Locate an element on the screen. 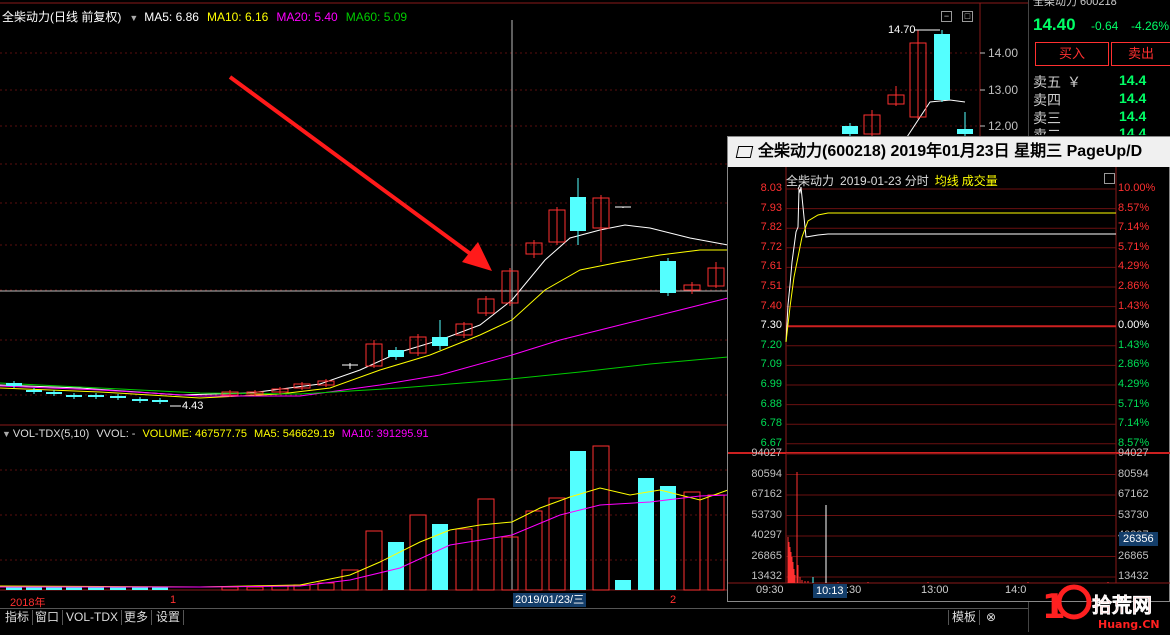 The height and width of the screenshot is (635, 1170). tab-template: 模板 is located at coordinates (964, 617).